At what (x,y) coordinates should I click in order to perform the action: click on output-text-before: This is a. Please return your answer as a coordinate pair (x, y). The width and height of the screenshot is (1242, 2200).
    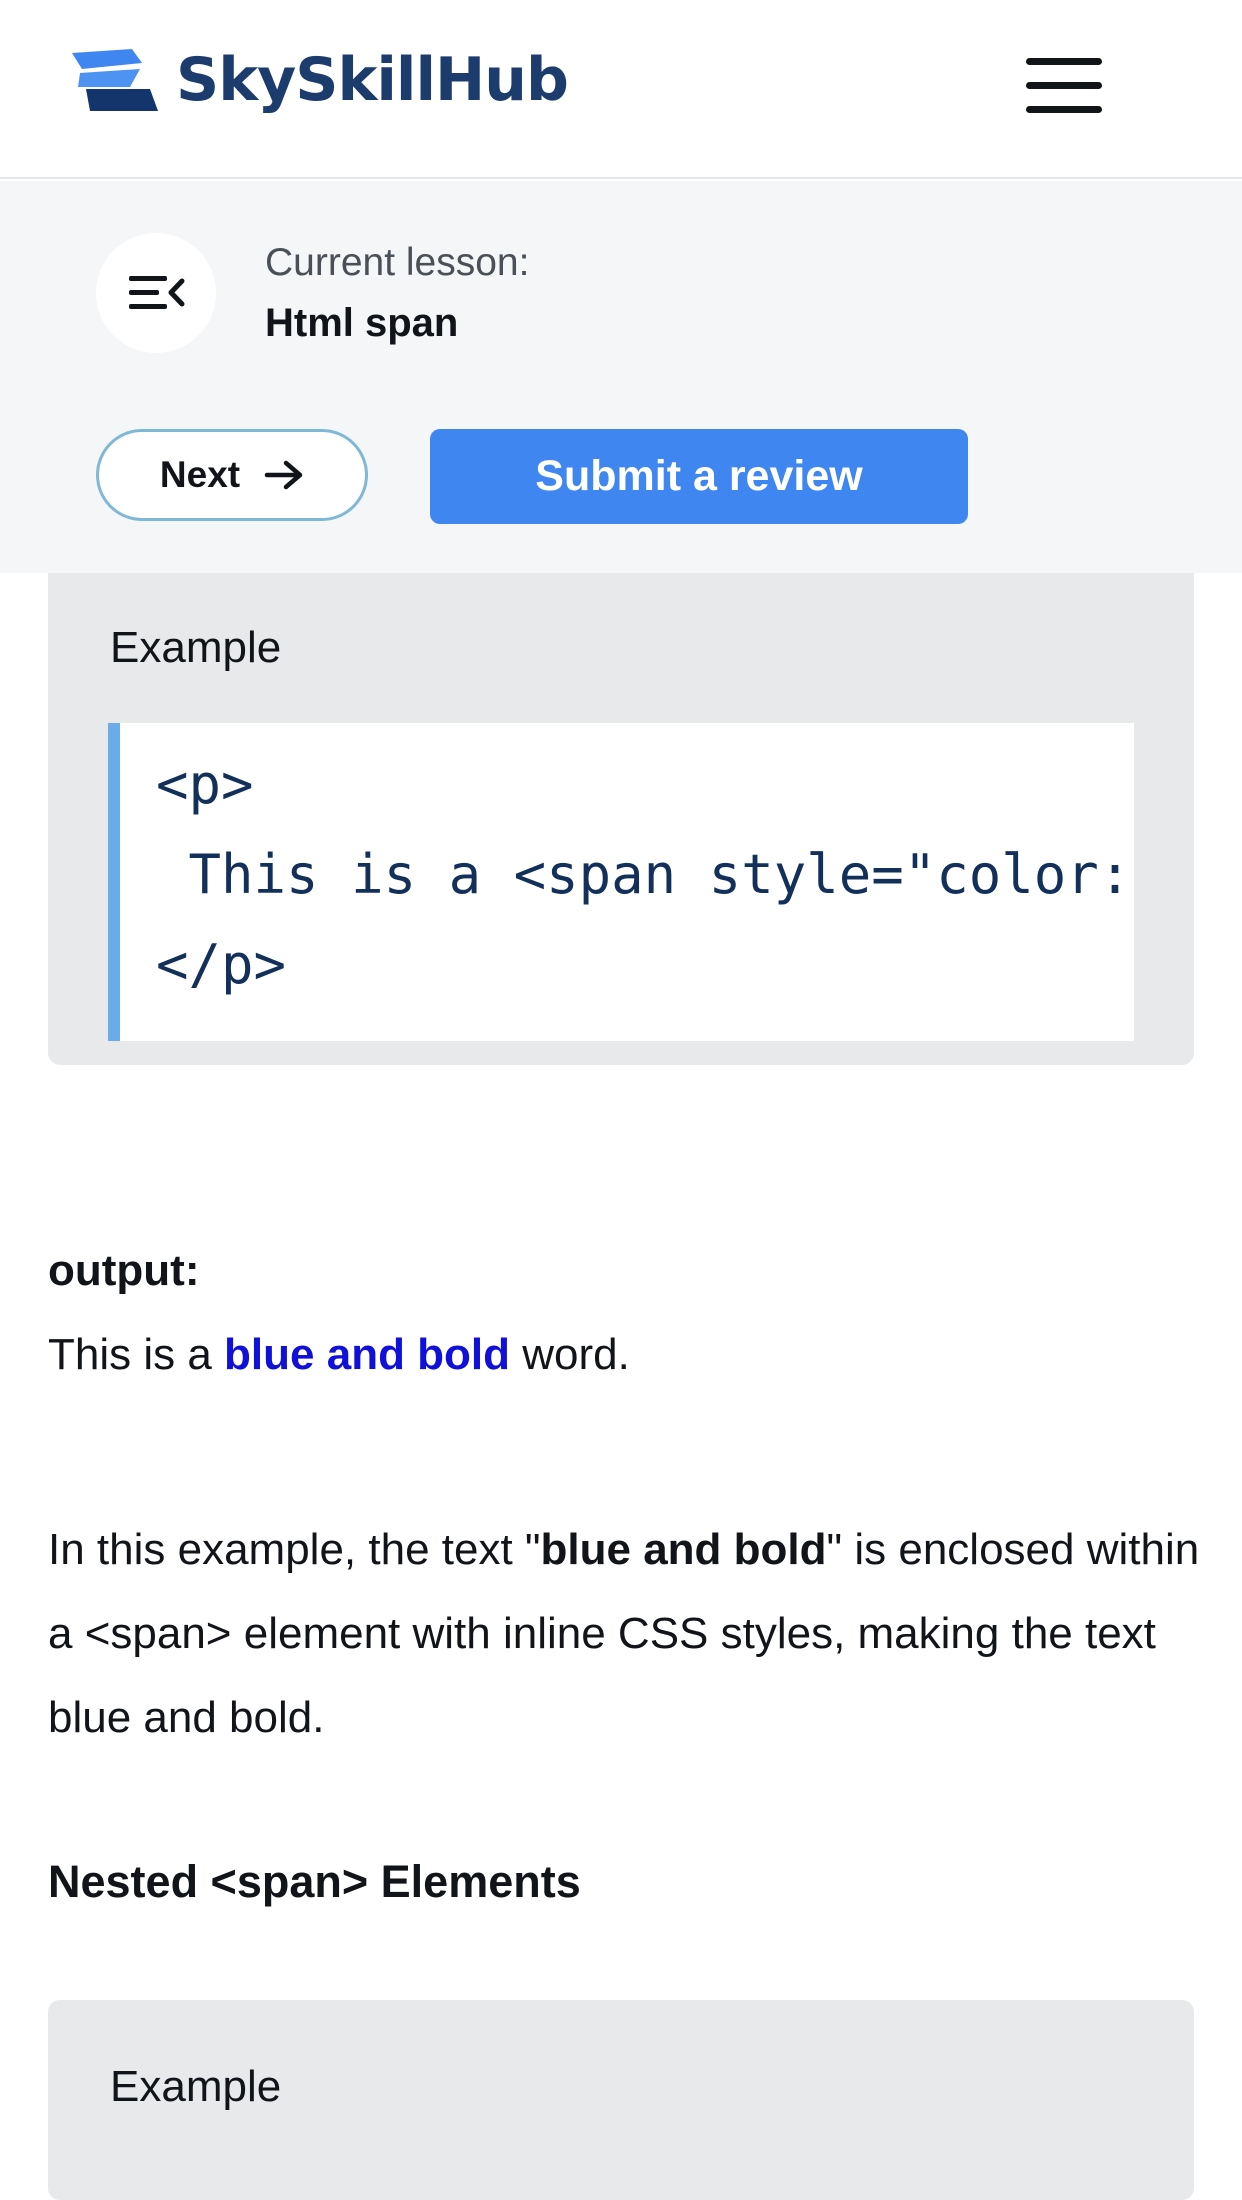
    Looking at the image, I should click on (136, 1354).